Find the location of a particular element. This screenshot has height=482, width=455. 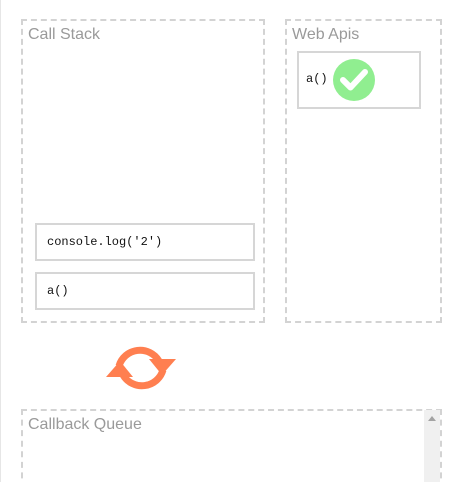

stack-frame-label: console.log('2') is located at coordinates (105, 242).